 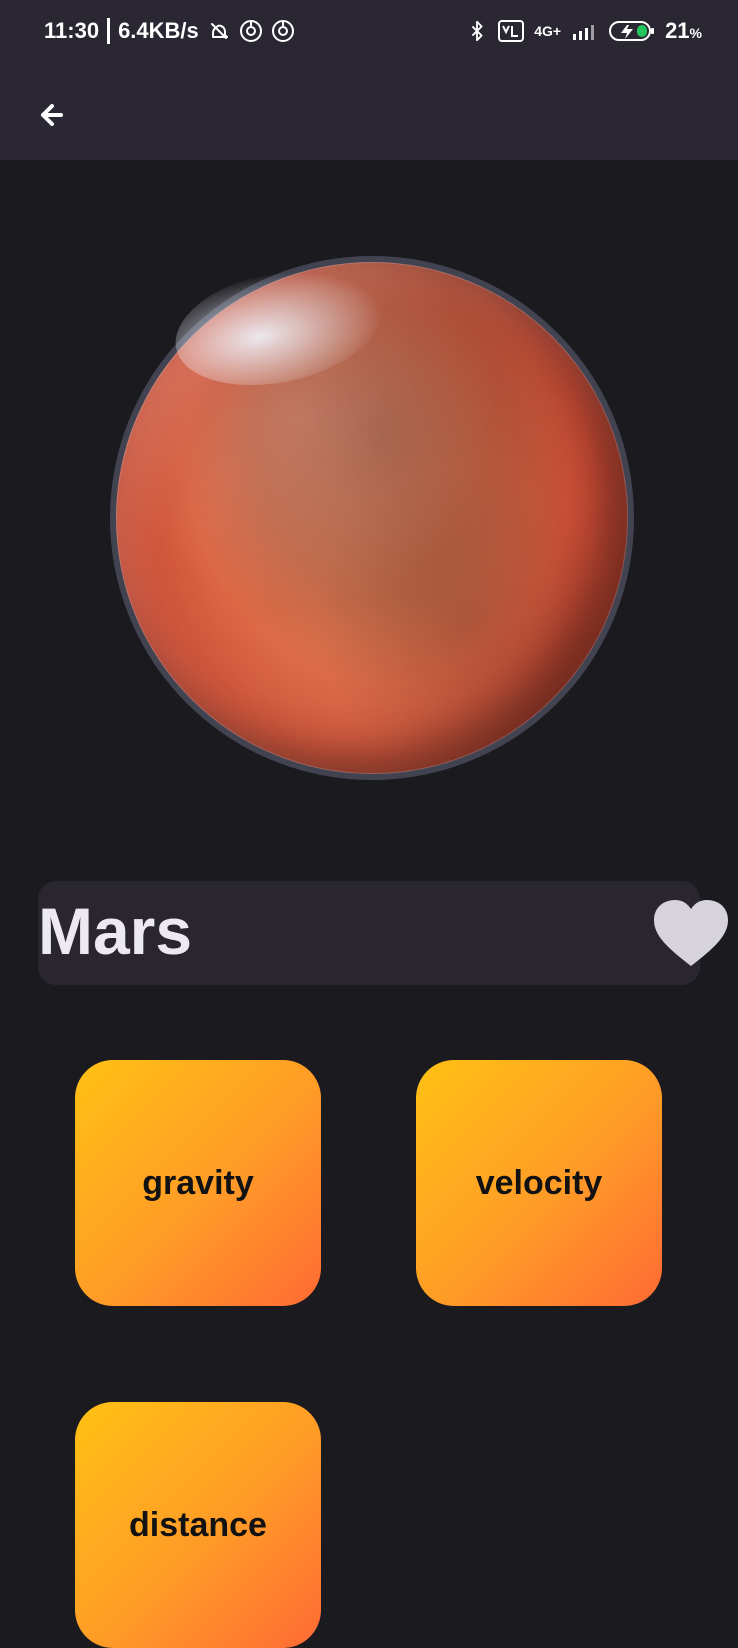 What do you see at coordinates (548, 31) in the screenshot?
I see `network-label: 4G+` at bounding box center [548, 31].